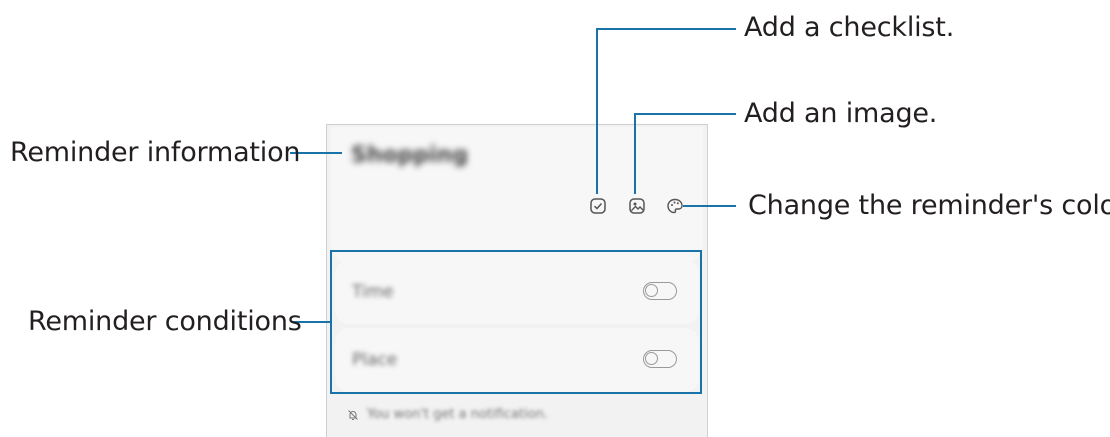 The width and height of the screenshot is (1110, 437). Describe the element at coordinates (353, 415) in the screenshot. I see `bell-off-icon` at that location.